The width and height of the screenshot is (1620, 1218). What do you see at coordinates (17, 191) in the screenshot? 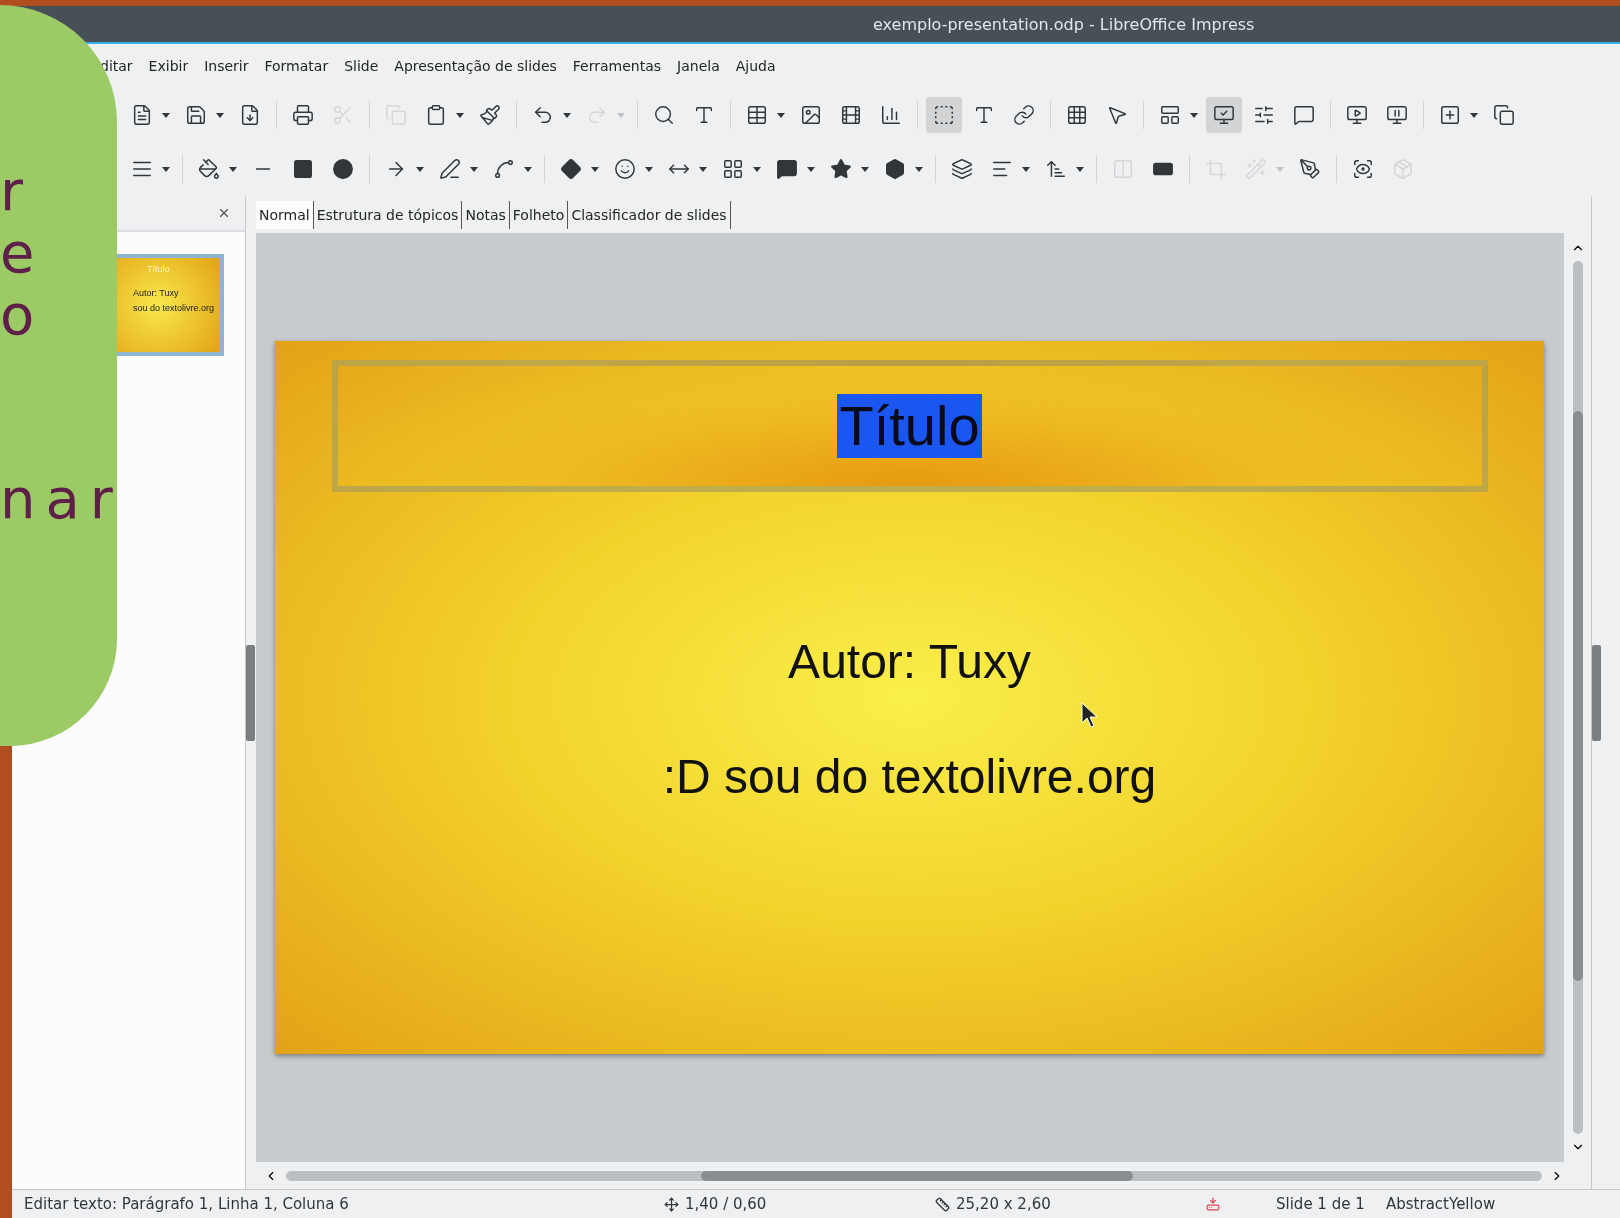
I see `overlay-text: r` at bounding box center [17, 191].